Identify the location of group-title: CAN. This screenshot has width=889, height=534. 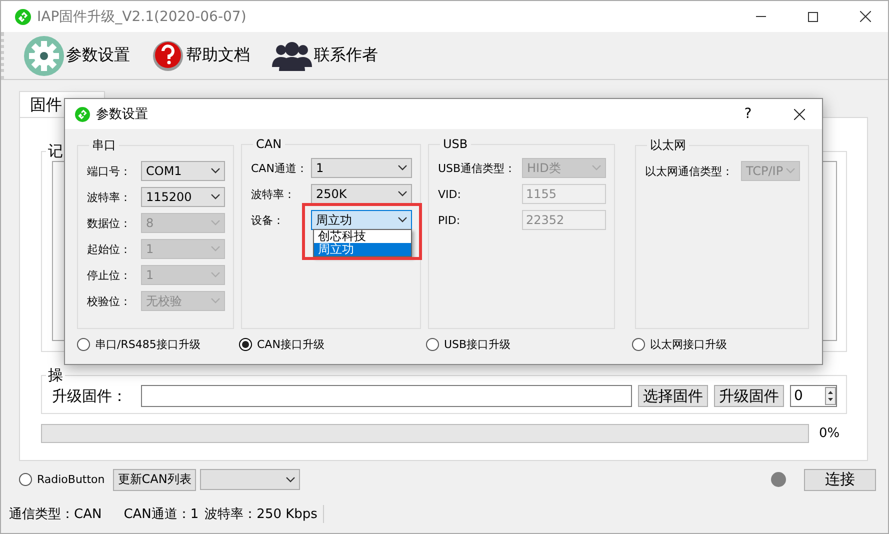
(269, 144).